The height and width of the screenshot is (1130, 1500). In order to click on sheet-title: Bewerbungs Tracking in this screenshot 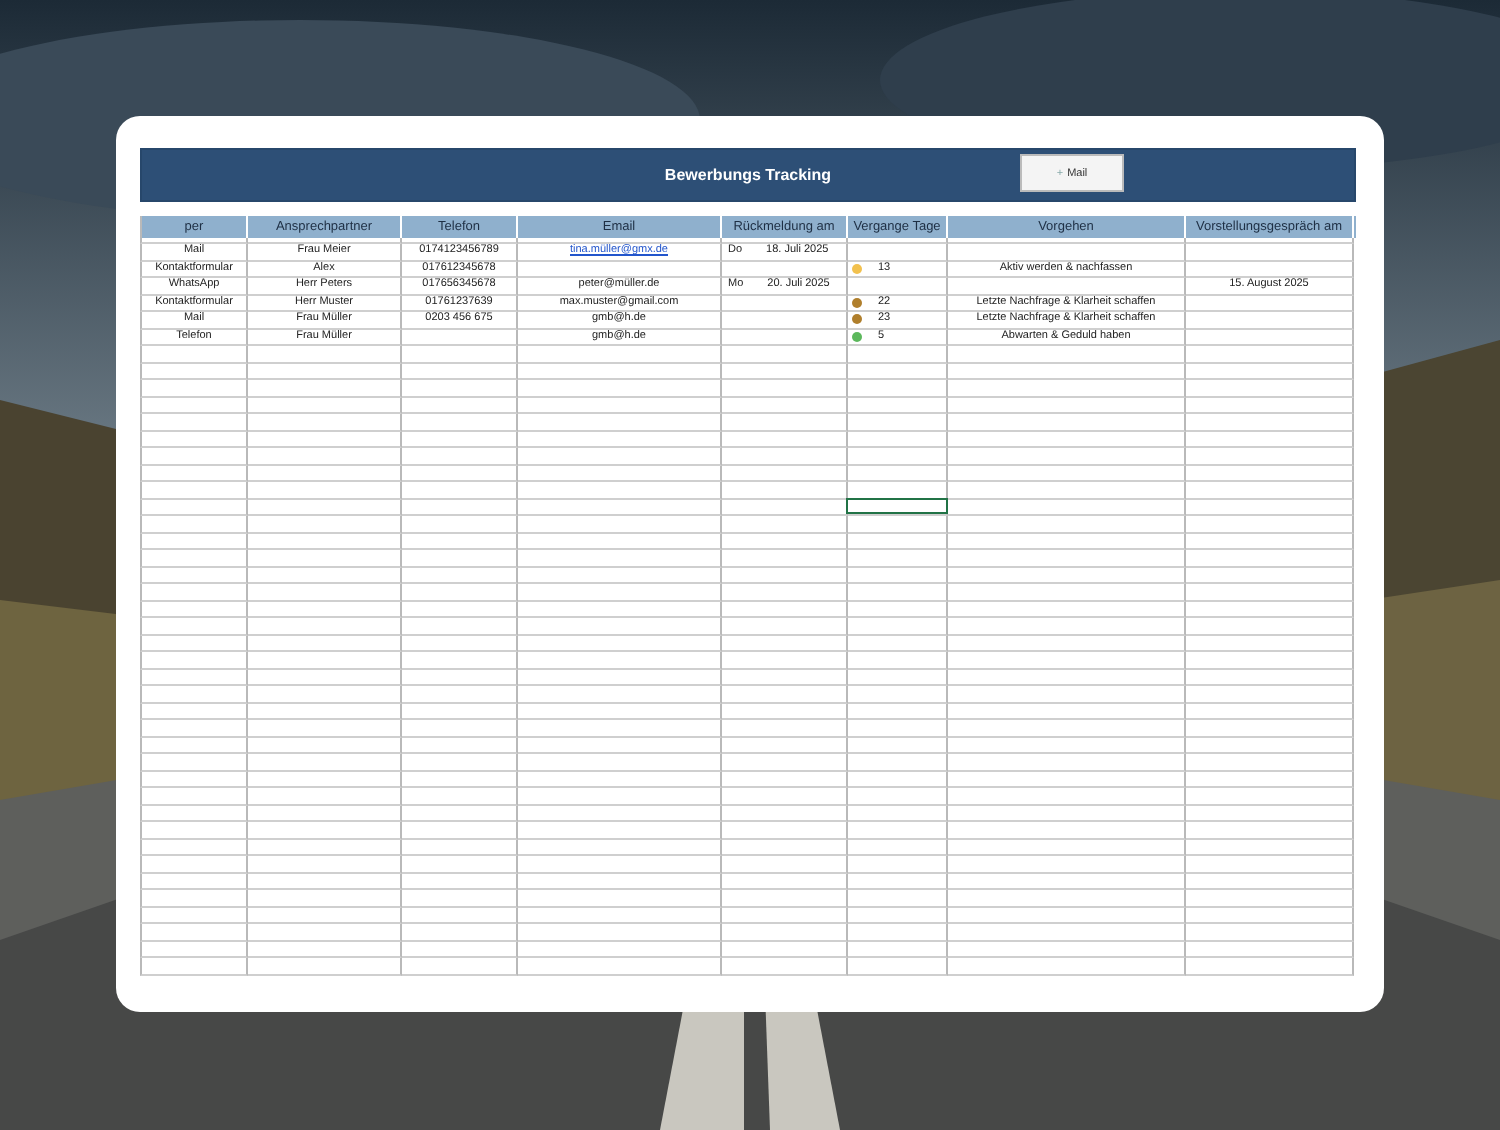, I will do `click(748, 175)`.